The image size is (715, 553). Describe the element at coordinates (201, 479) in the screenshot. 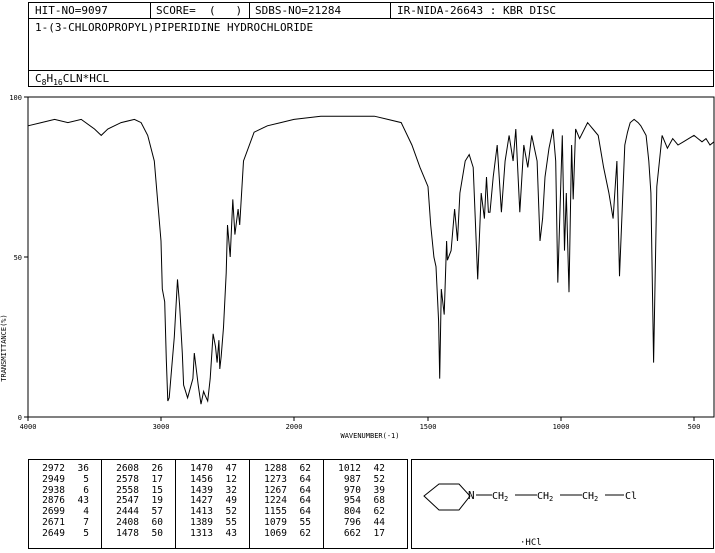

I see `peak-wavenumber: 1456` at that location.